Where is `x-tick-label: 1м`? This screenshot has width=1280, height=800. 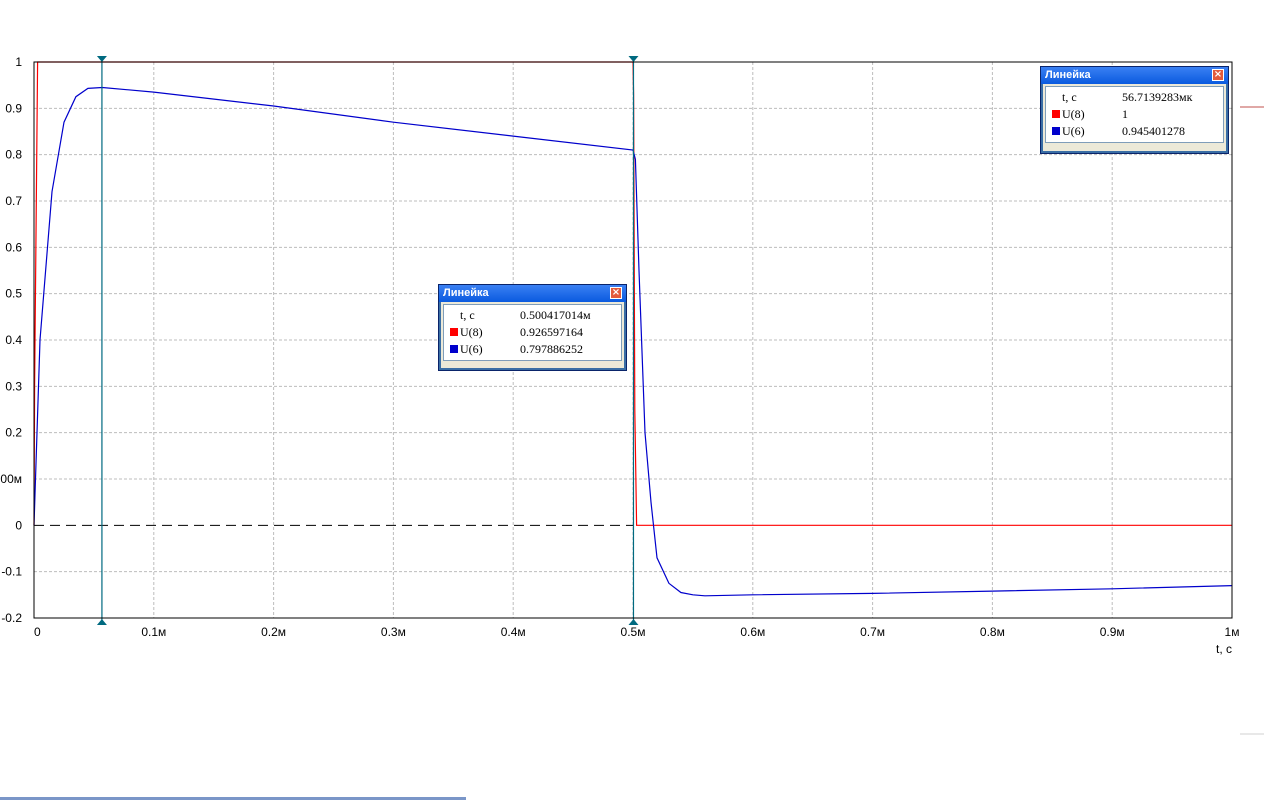 x-tick-label: 1м is located at coordinates (1232, 632).